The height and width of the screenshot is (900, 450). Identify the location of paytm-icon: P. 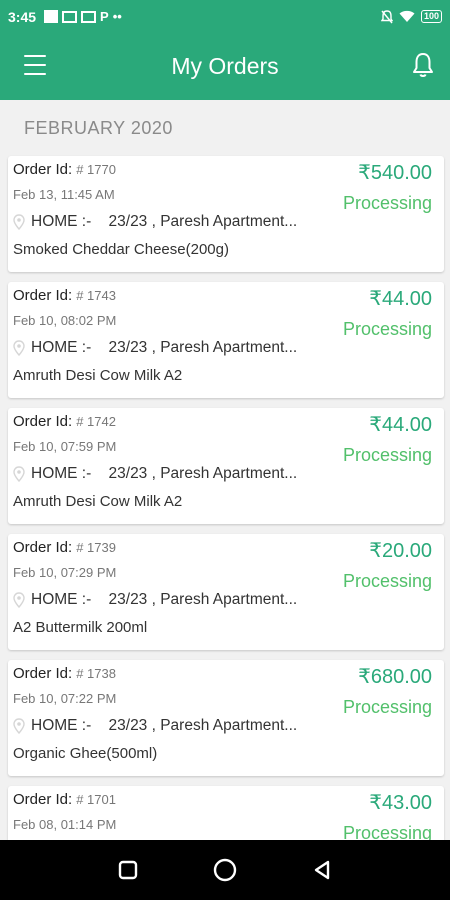
(104, 16).